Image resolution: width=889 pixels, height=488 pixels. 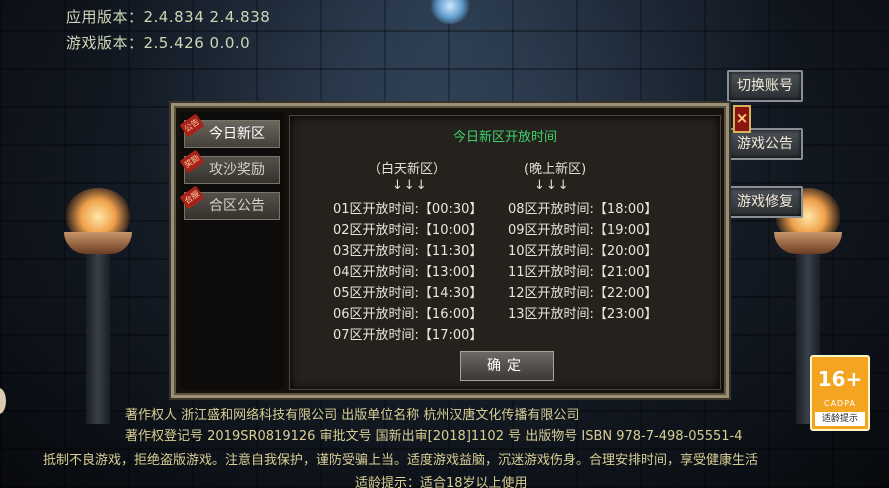 I want to click on close-dialog-button: ×, so click(x=742, y=119).